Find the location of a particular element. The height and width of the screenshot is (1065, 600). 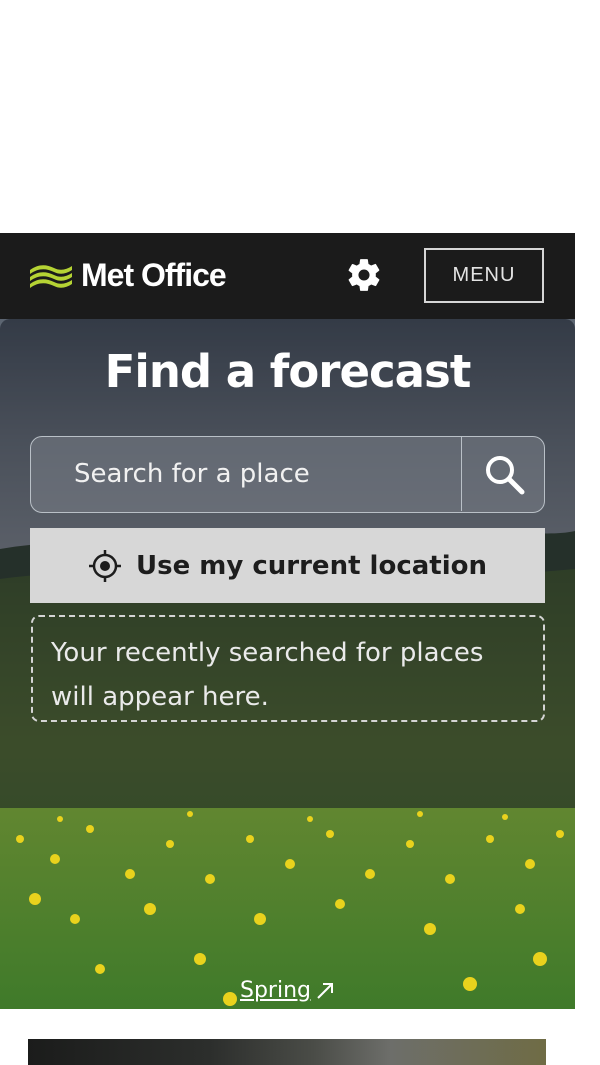

search-icon is located at coordinates (504, 475).